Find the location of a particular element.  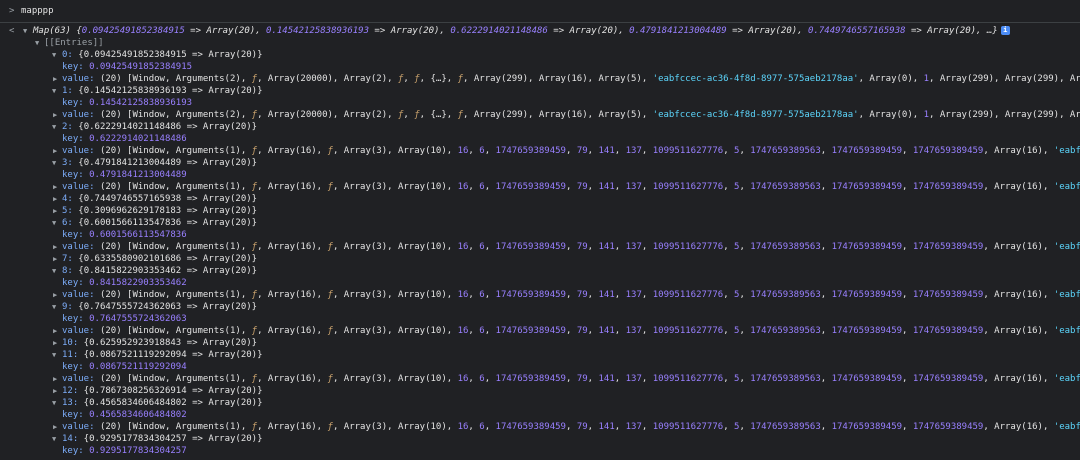

map-entry-row: ▼ 2: {0.6222914021148486 => Array(20)} is located at coordinates (540, 127).